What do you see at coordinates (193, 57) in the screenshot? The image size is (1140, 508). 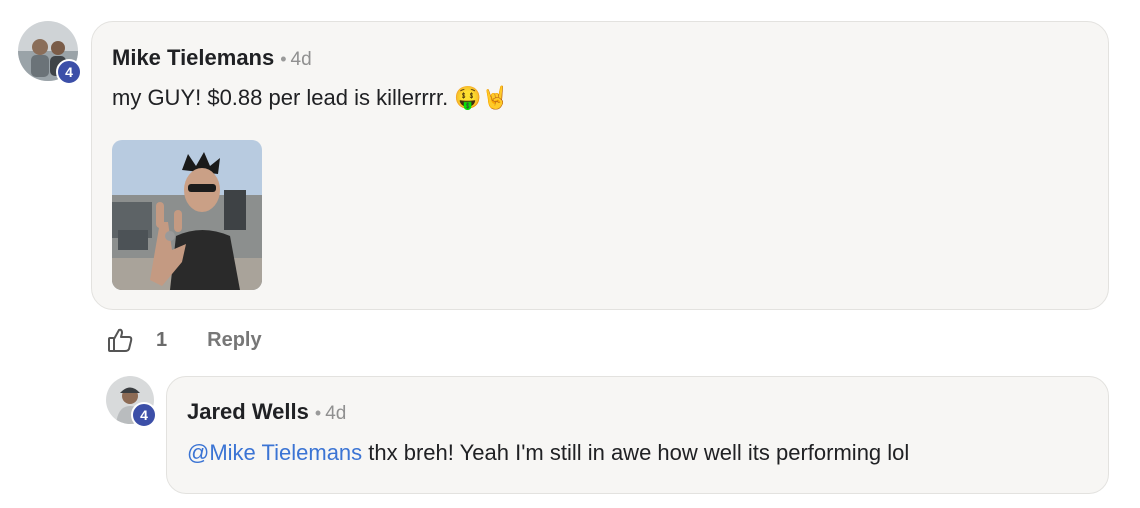 I see `comment-author: Mike Tielemans` at bounding box center [193, 57].